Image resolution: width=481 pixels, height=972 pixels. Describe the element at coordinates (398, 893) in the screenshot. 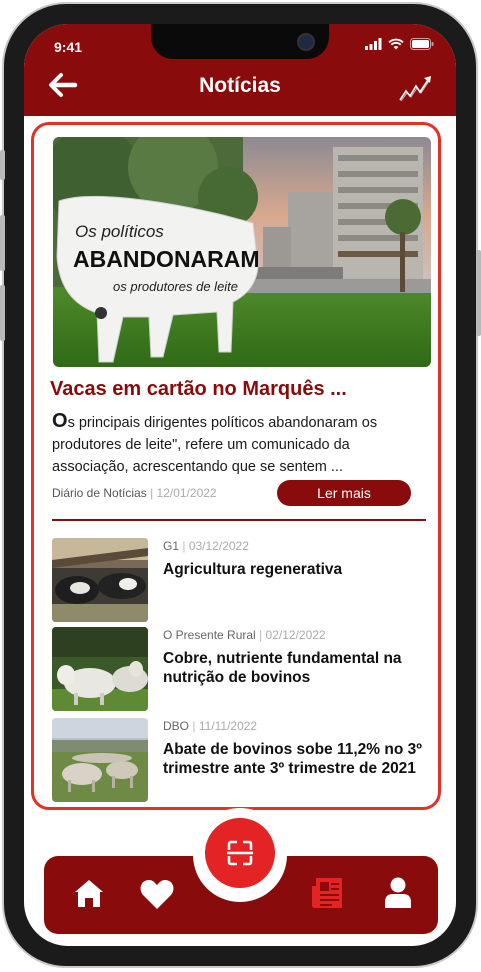

I see `user-icon` at that location.